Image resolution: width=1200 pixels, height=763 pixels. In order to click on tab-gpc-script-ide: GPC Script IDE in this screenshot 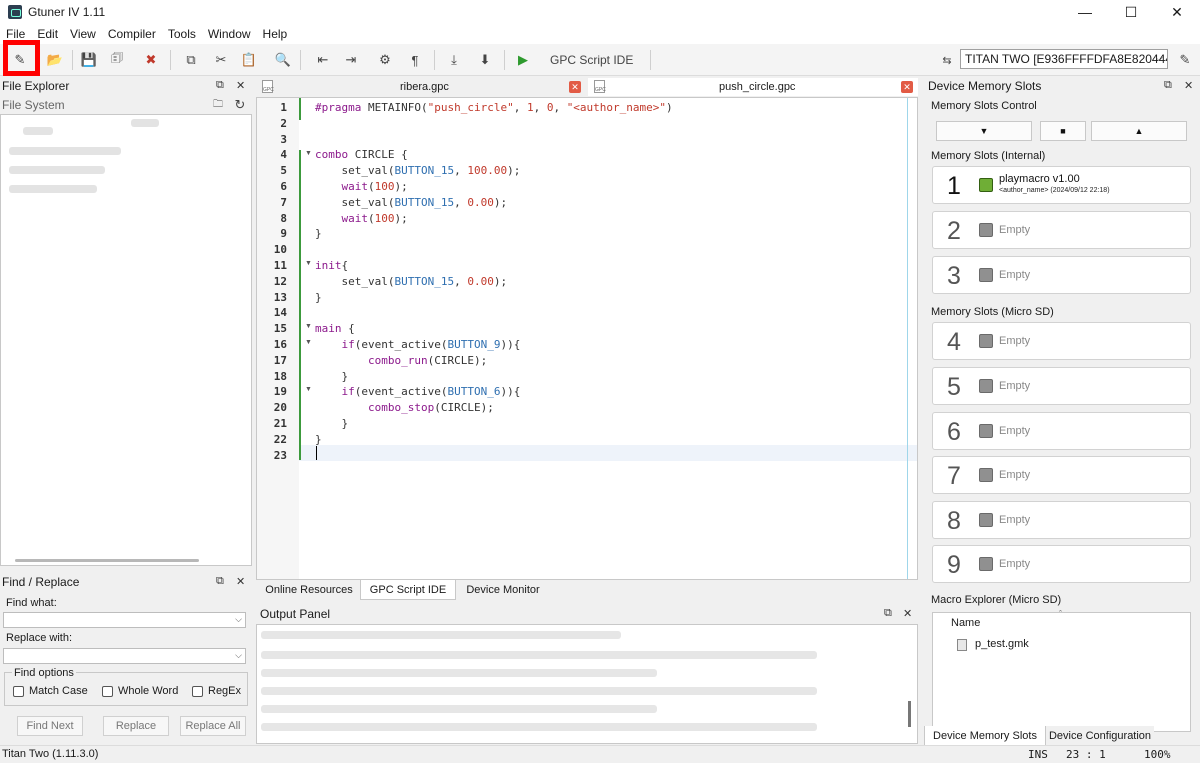, I will do `click(408, 590)`.